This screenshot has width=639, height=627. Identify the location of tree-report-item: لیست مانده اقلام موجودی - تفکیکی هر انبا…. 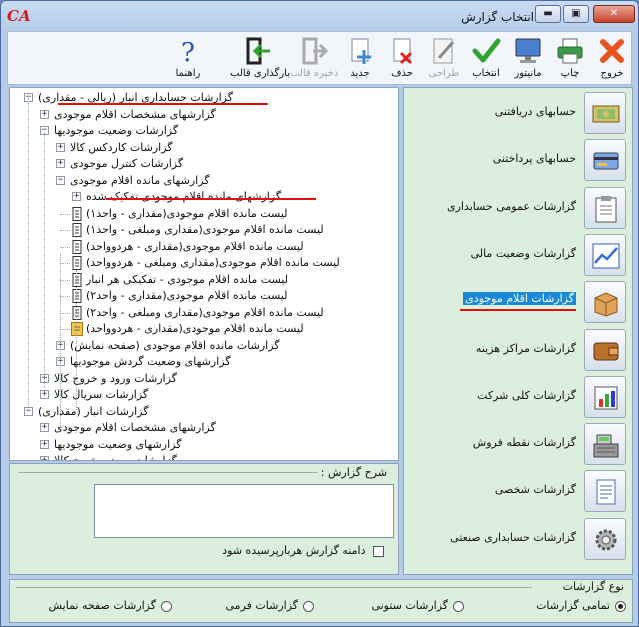
(187, 280).